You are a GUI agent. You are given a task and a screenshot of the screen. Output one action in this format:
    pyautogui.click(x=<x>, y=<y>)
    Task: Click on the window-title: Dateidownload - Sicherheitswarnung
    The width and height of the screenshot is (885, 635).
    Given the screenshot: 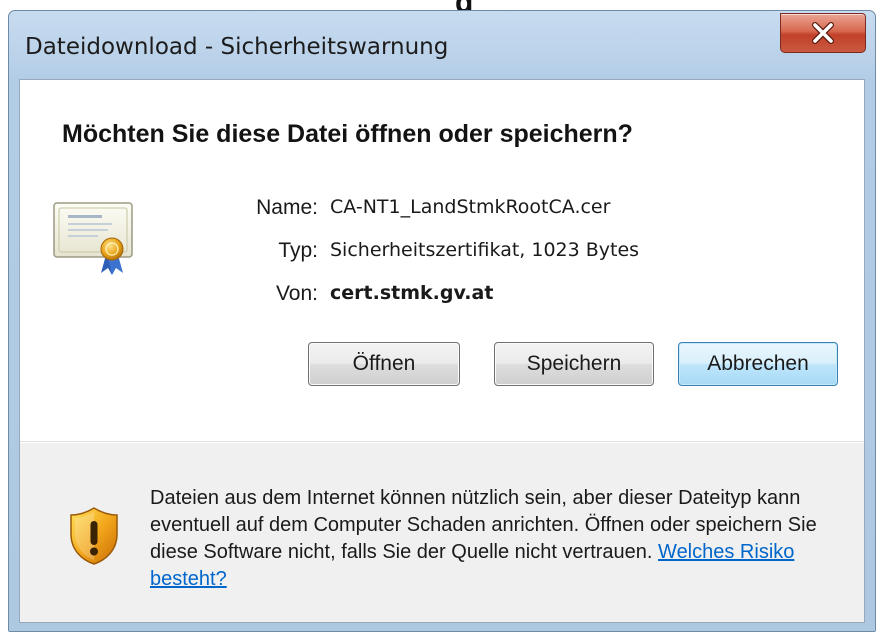 What is the action you would take?
    pyautogui.click(x=237, y=47)
    